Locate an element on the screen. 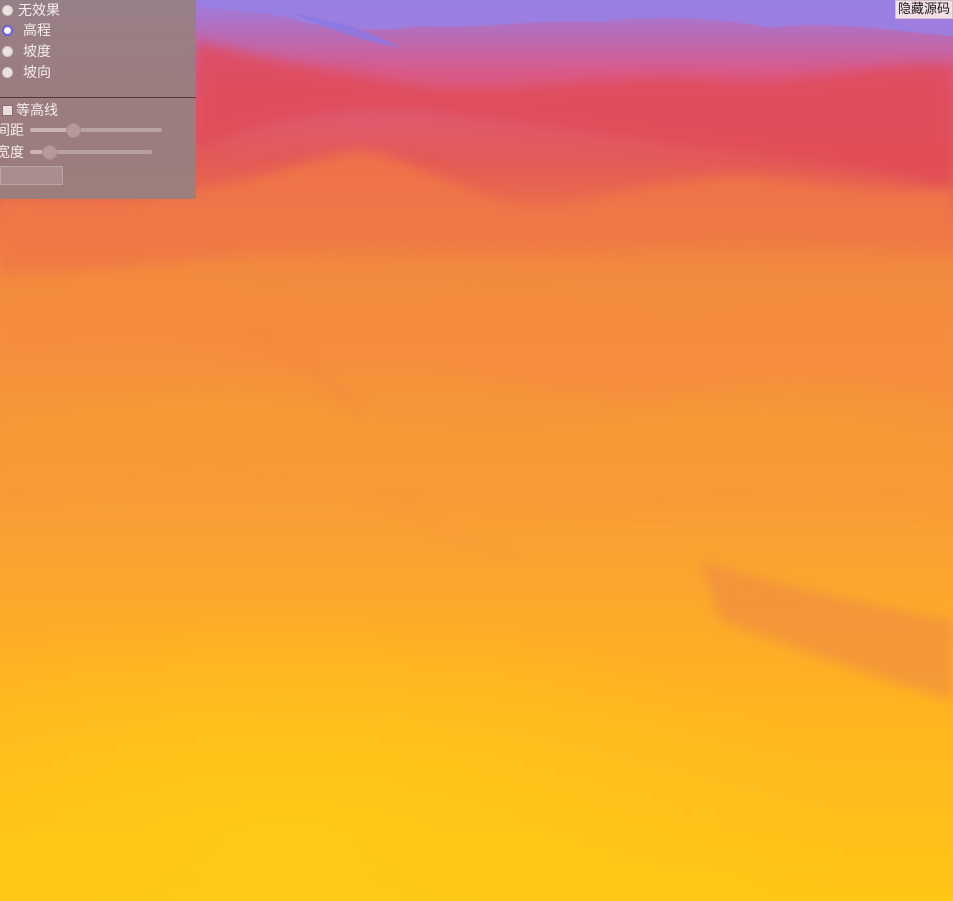 Image resolution: width=953 pixels, height=901 pixels. radio-slope: 坡度 is located at coordinates (25, 51).